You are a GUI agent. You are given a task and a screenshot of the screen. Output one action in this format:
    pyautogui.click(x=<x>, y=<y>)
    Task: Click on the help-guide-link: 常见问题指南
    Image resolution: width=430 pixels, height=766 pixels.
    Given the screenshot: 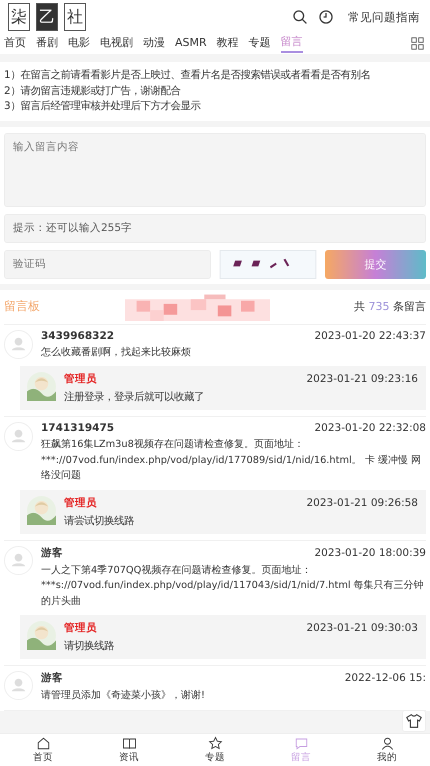 What is the action you would take?
    pyautogui.click(x=384, y=17)
    